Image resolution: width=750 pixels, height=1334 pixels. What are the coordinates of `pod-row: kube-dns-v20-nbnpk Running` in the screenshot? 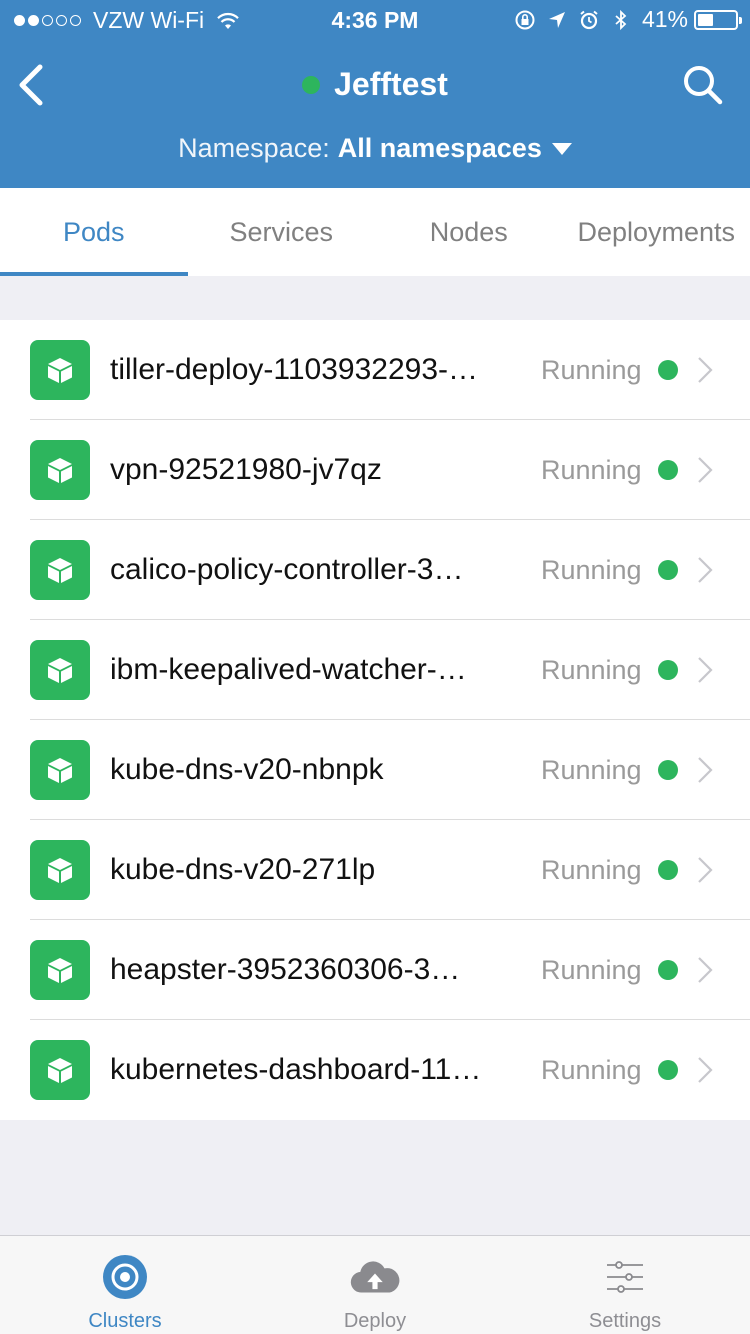 It's located at (375, 770).